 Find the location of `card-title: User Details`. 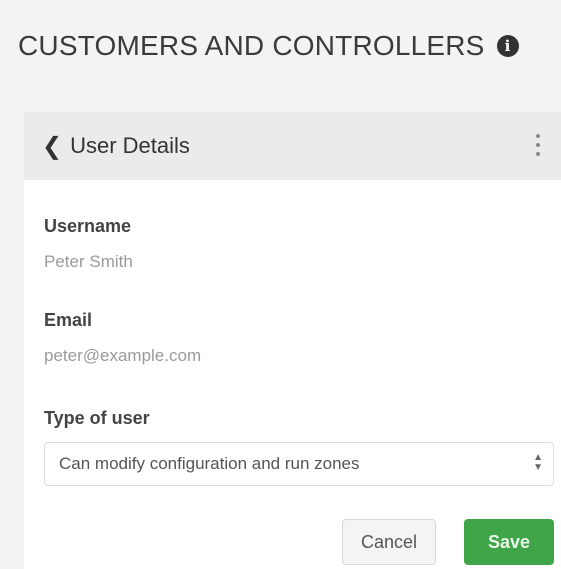

card-title: User Details is located at coordinates (130, 146).